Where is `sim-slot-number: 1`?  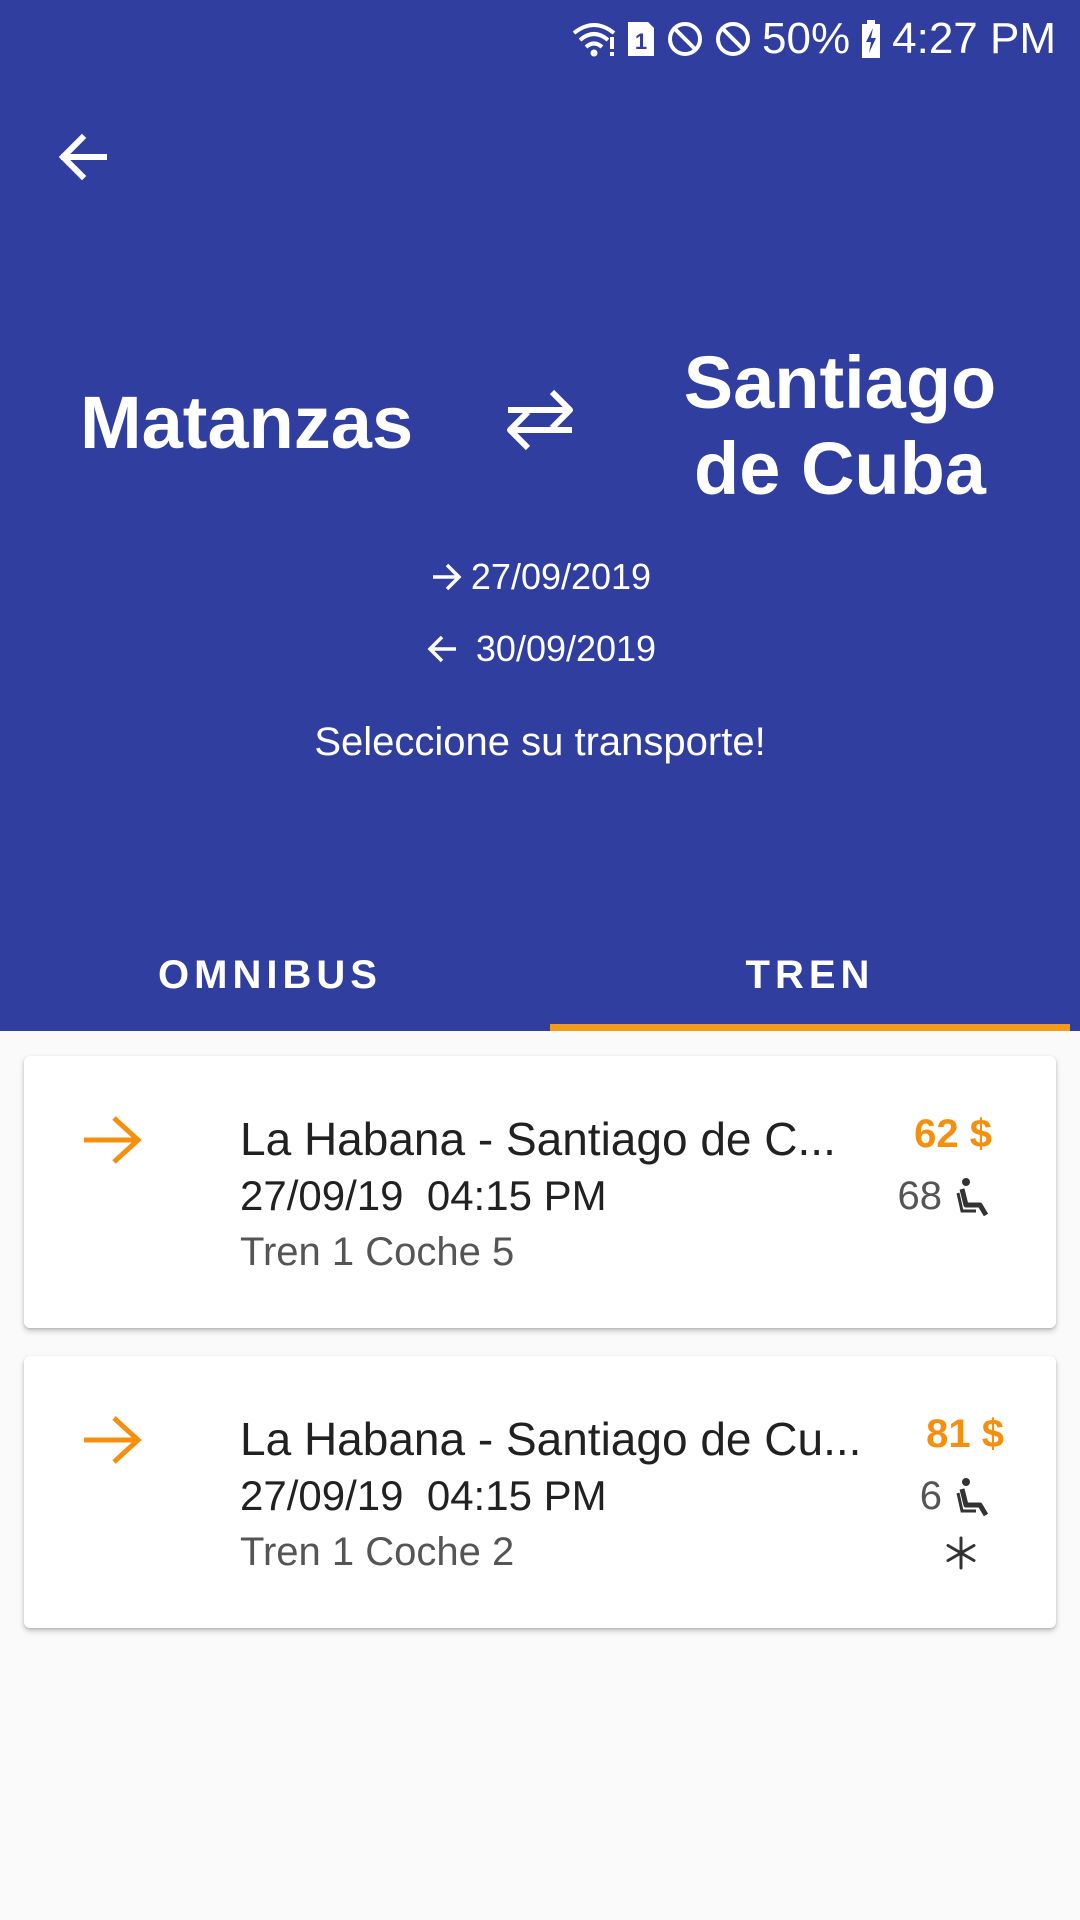 sim-slot-number: 1 is located at coordinates (641, 41).